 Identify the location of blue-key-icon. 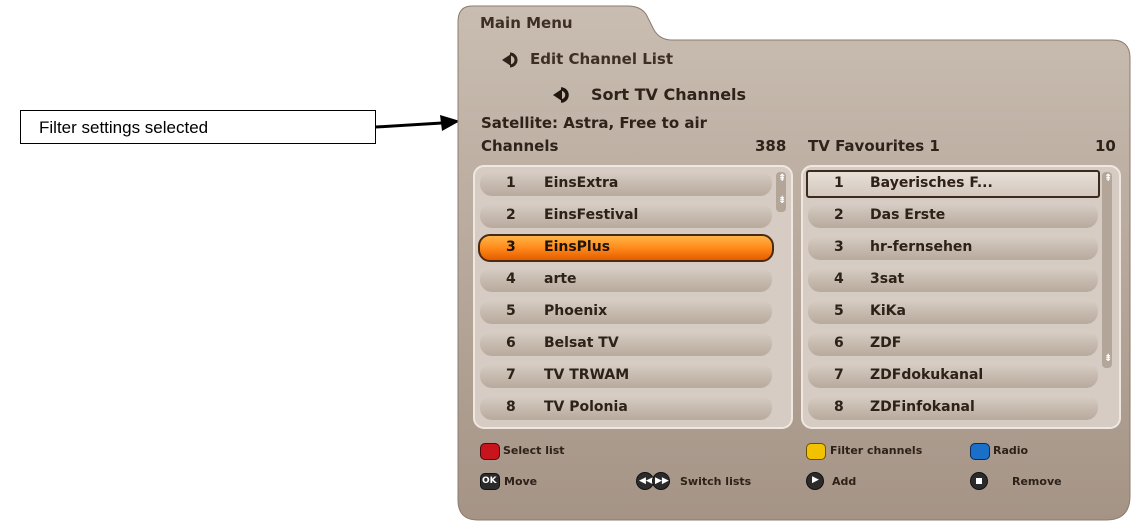
(980, 451).